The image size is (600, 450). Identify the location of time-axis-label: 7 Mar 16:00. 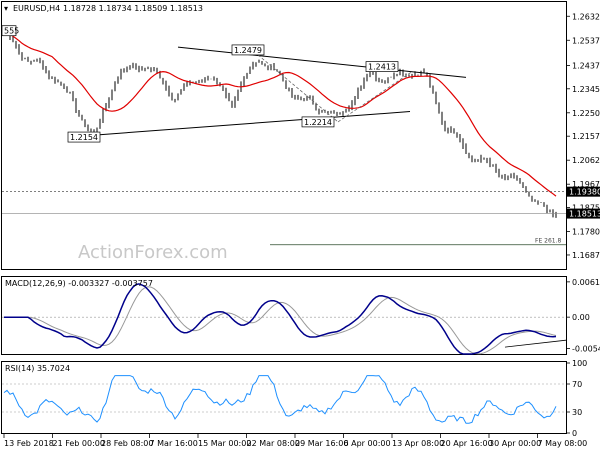
(174, 443).